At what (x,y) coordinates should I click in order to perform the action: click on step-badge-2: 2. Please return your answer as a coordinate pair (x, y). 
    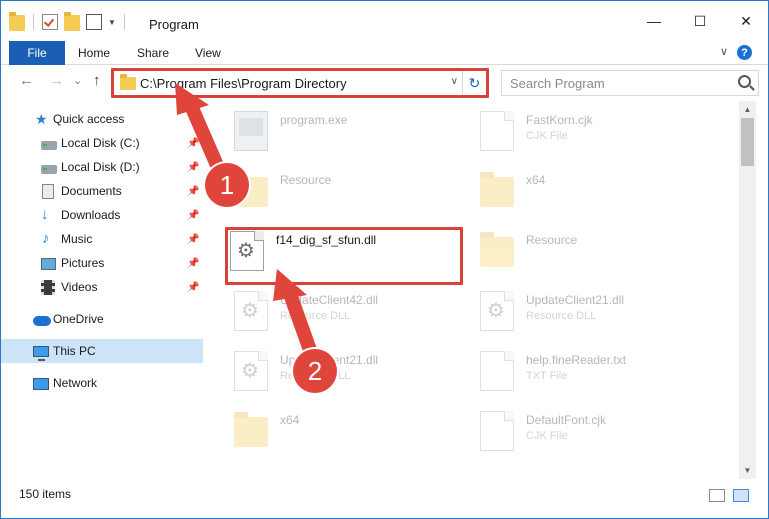
    Looking at the image, I should click on (315, 371).